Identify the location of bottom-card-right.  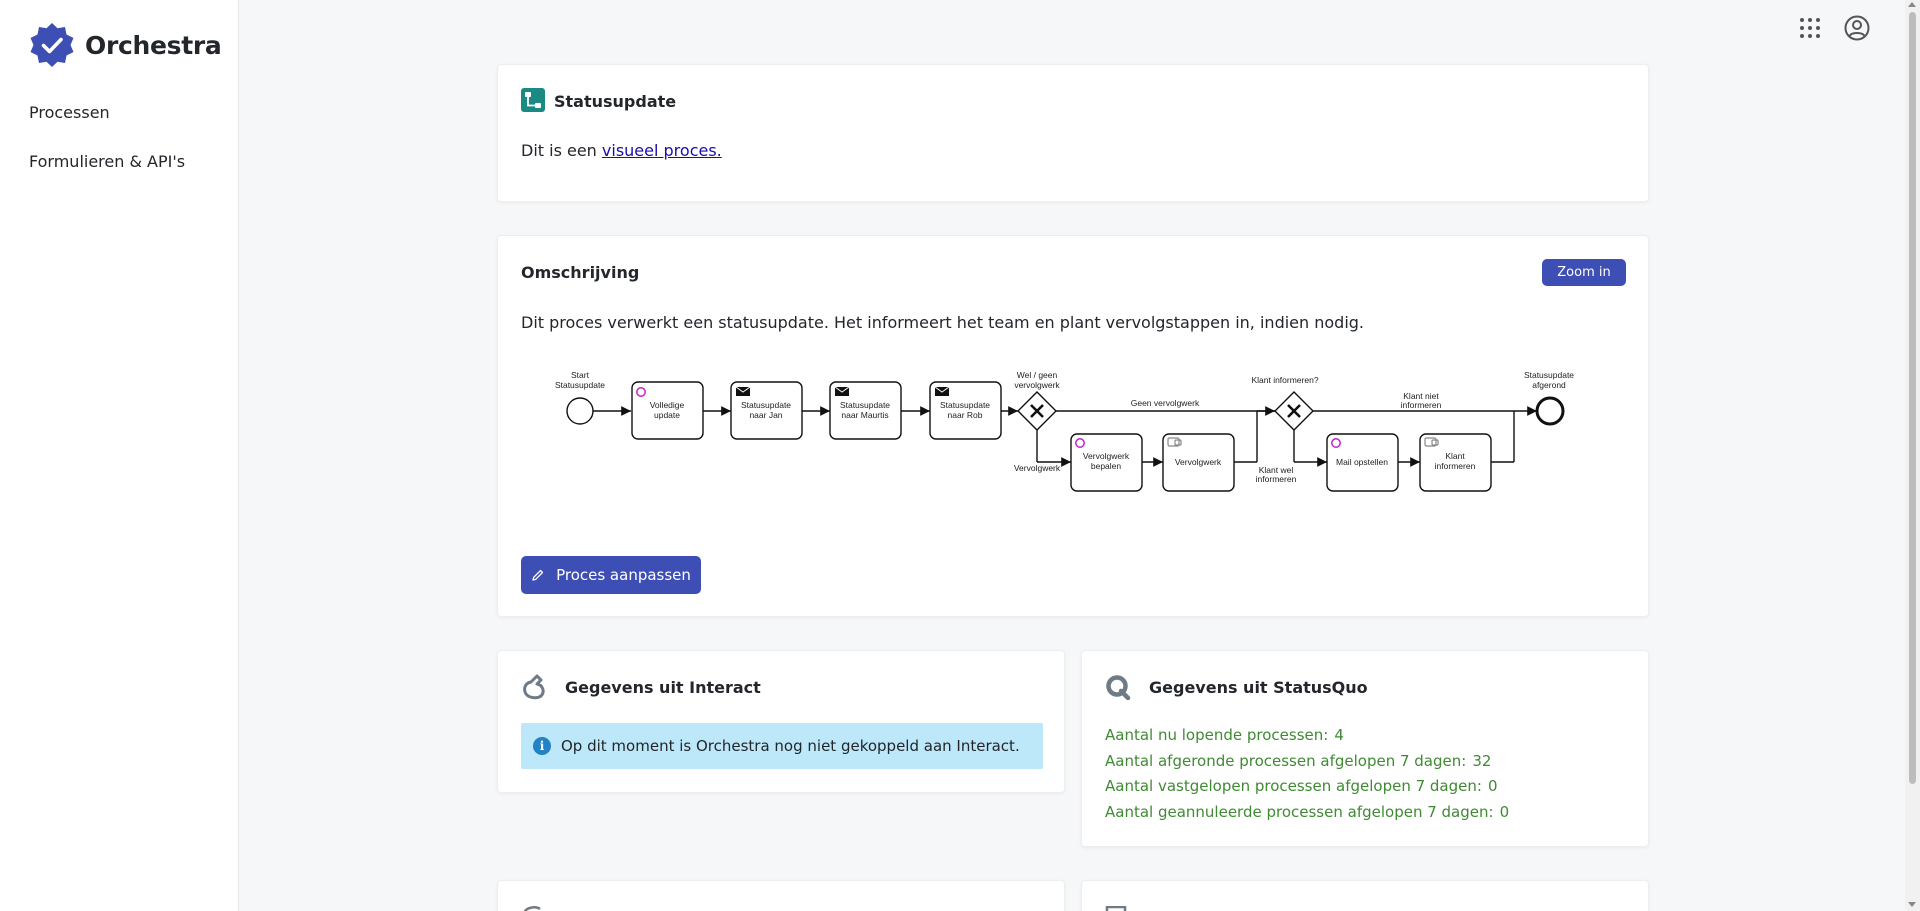
(1365, 895).